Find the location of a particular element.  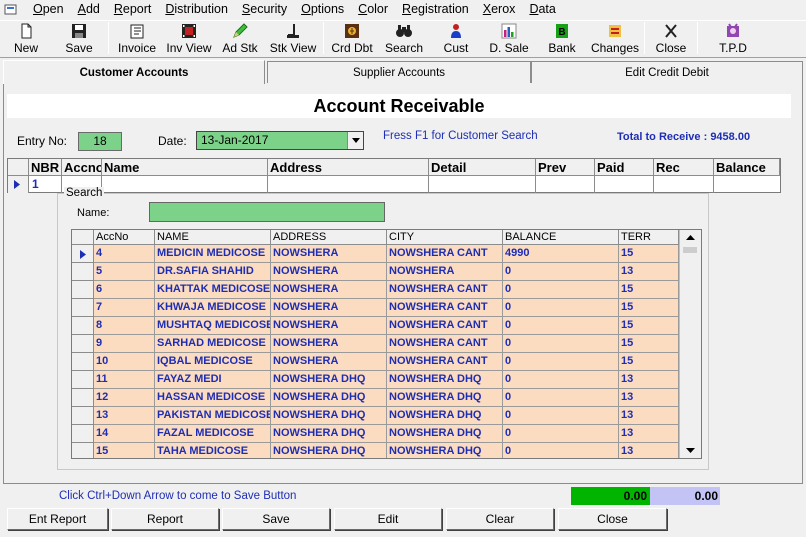

cell-name: TAHA MEDICOSE is located at coordinates (213, 450).